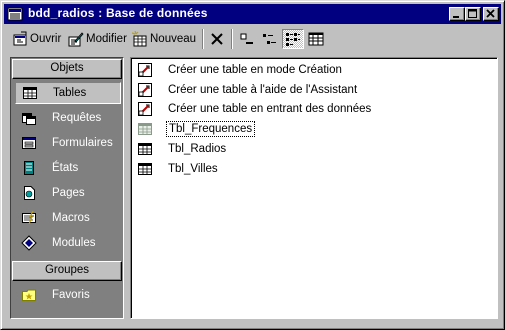 The image size is (505, 330). Describe the element at coordinates (270, 109) in the screenshot. I see `list-item-label: Créer une table en entrant des données` at that location.